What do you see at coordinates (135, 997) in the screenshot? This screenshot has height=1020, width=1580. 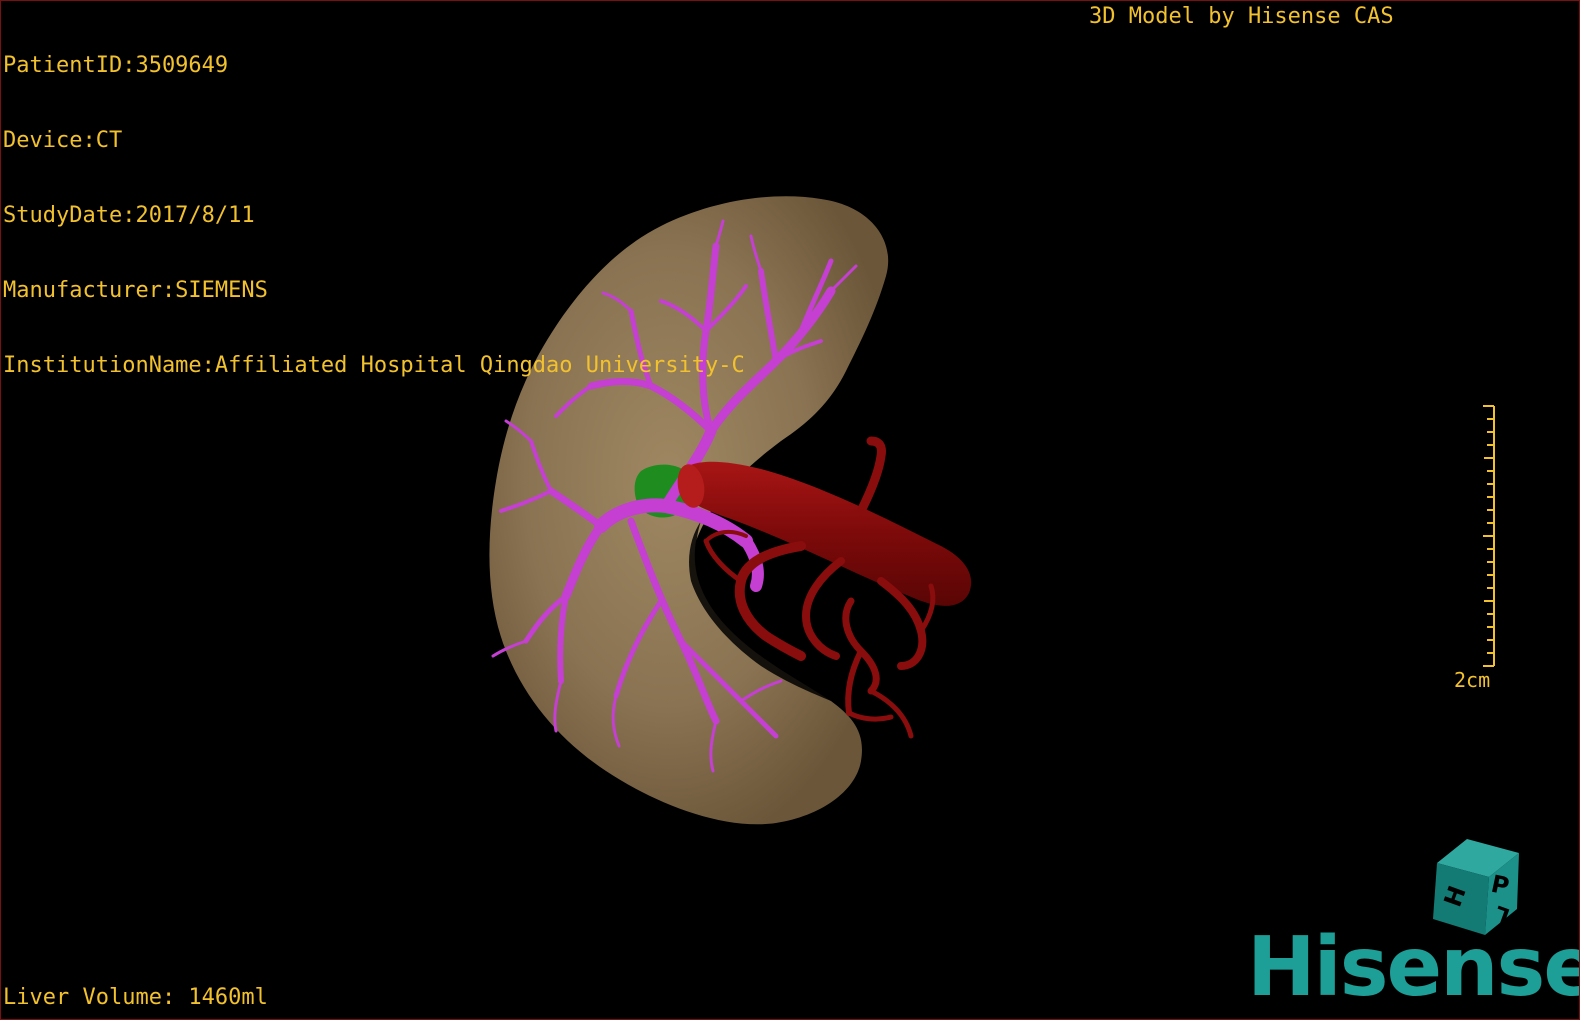 I see `liver-volume-text: Liver Volume: 1460ml` at bounding box center [135, 997].